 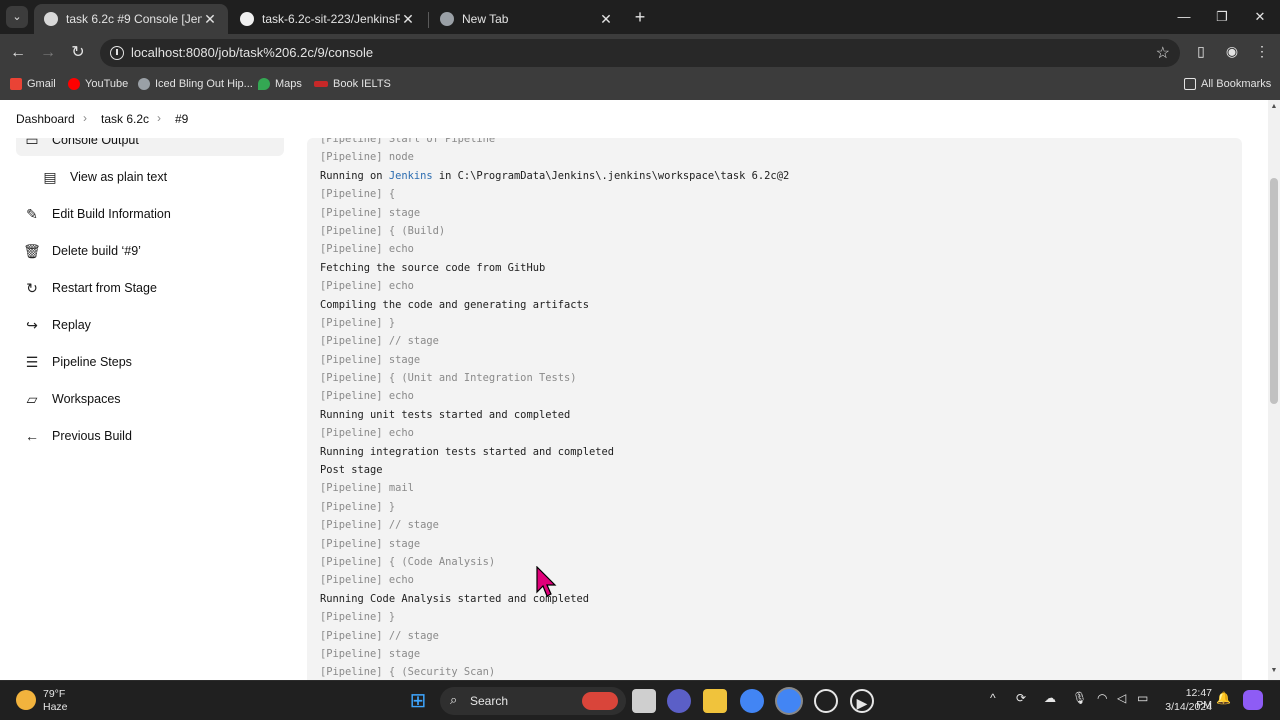 What do you see at coordinates (328, 19) in the screenshot?
I see `tab-github-jenkinsfile: task-6.2c-sit-223/JenkinsFile at ✕` at bounding box center [328, 19].